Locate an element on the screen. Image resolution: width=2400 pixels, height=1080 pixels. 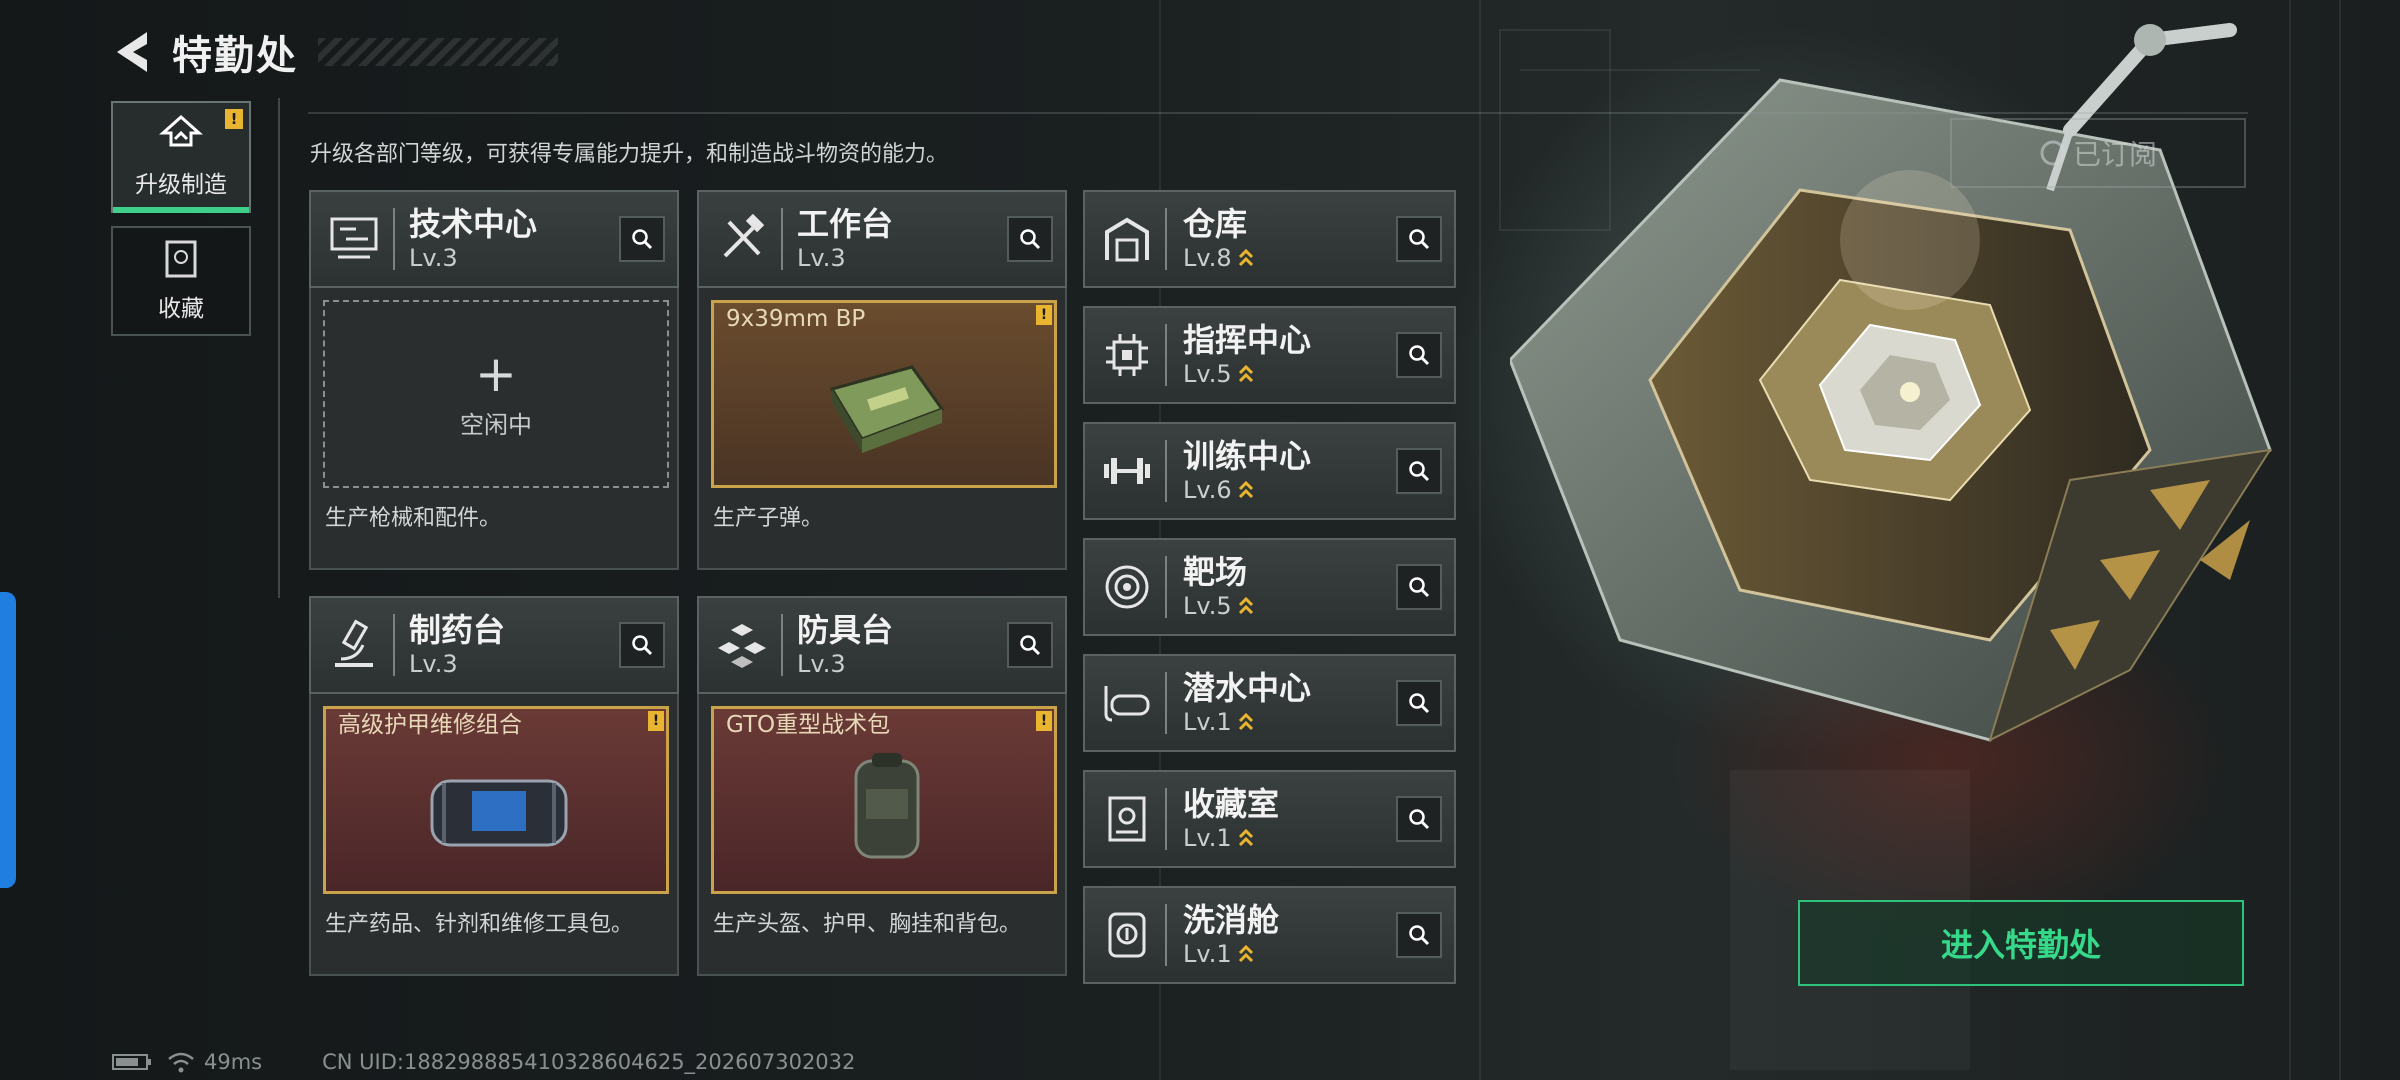
page-title: 特勤处 is located at coordinates (235, 56).